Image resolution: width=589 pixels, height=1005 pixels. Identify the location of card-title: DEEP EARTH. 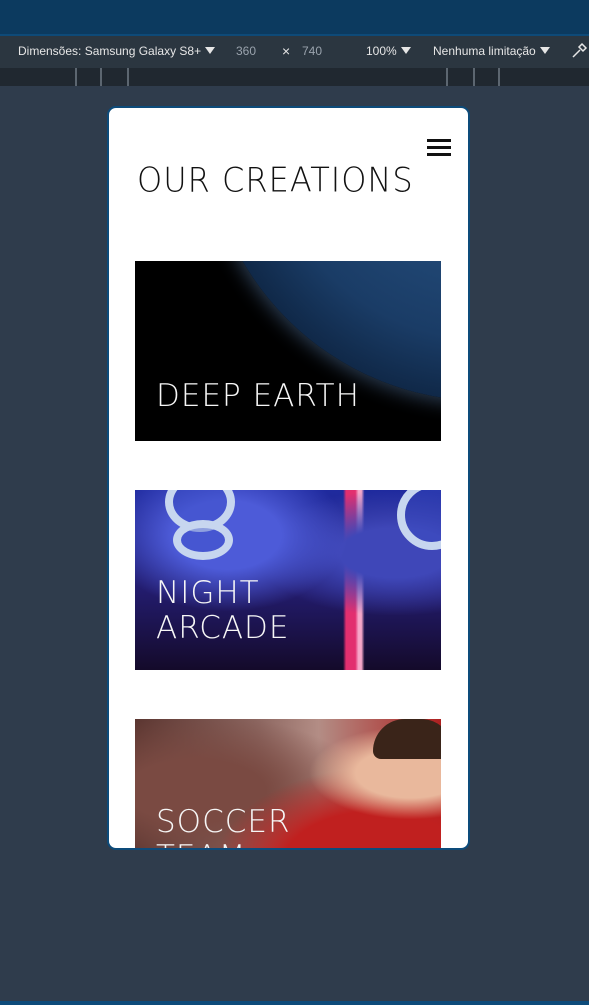
(258, 396).